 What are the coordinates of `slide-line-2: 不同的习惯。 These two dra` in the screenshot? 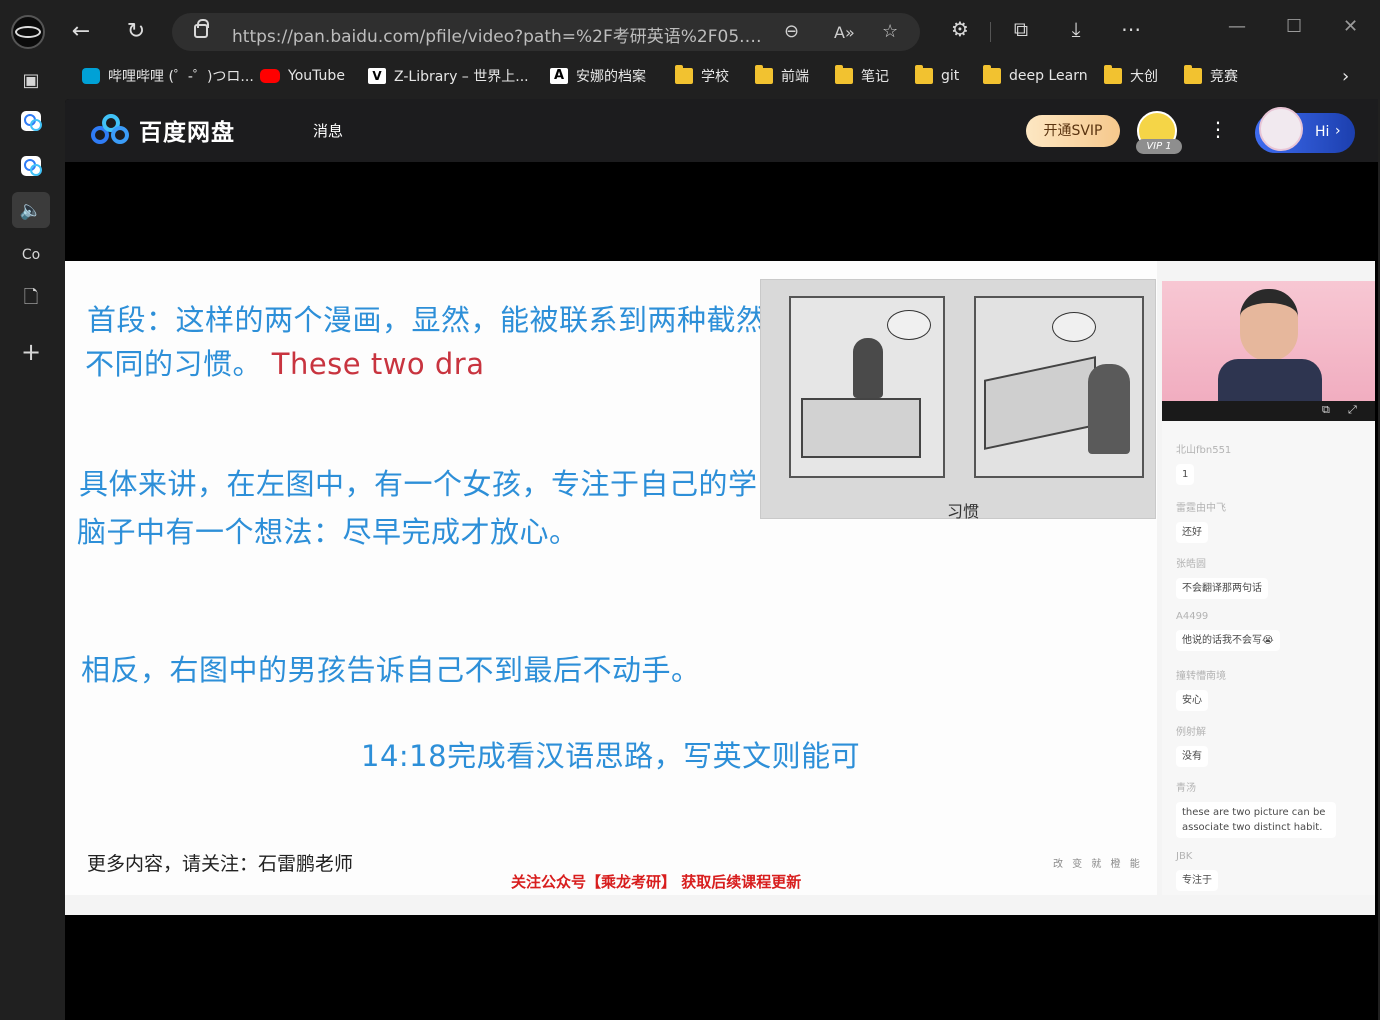 It's located at (285, 362).